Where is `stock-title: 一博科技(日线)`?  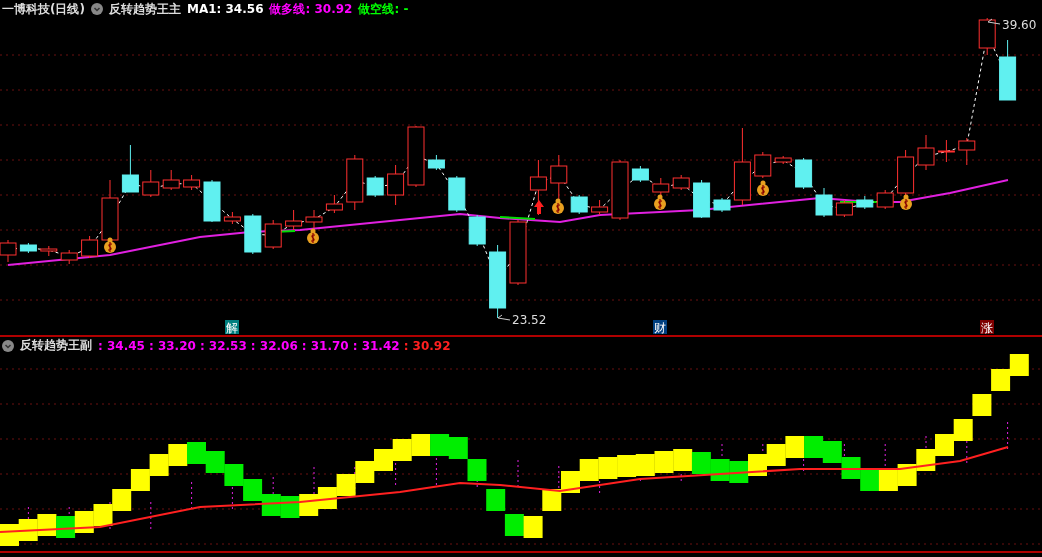 stock-title: 一博科技(日线) is located at coordinates (43, 9).